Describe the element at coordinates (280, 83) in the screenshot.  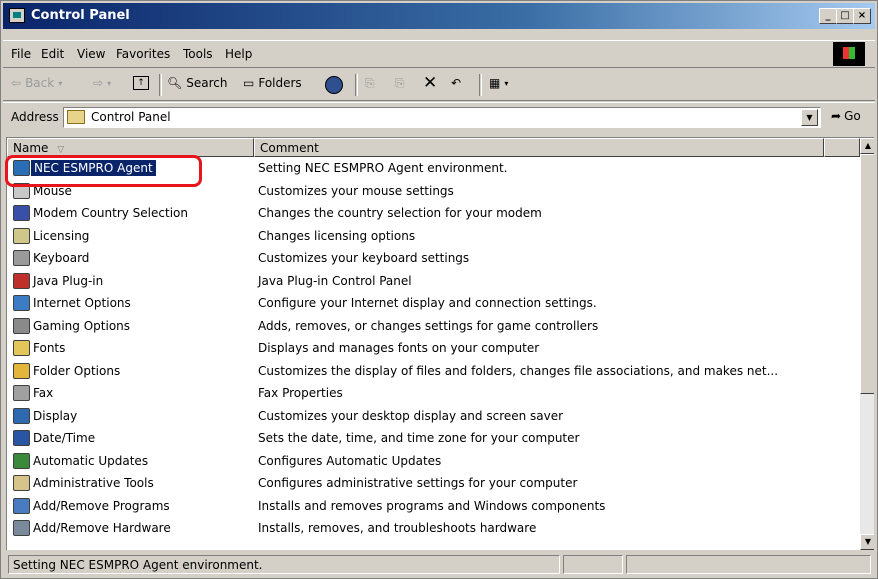
I see `folders-label: Folders` at that location.